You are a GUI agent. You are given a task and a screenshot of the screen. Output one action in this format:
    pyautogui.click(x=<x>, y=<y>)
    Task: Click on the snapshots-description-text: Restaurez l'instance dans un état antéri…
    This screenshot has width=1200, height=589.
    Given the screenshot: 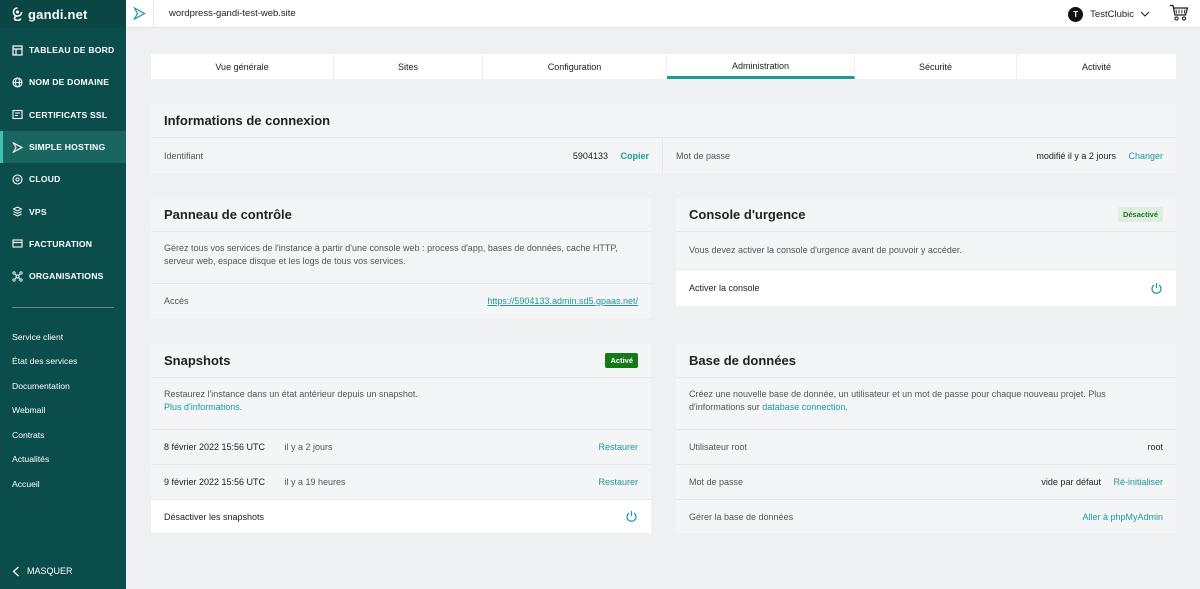 What is the action you would take?
    pyautogui.click(x=291, y=394)
    